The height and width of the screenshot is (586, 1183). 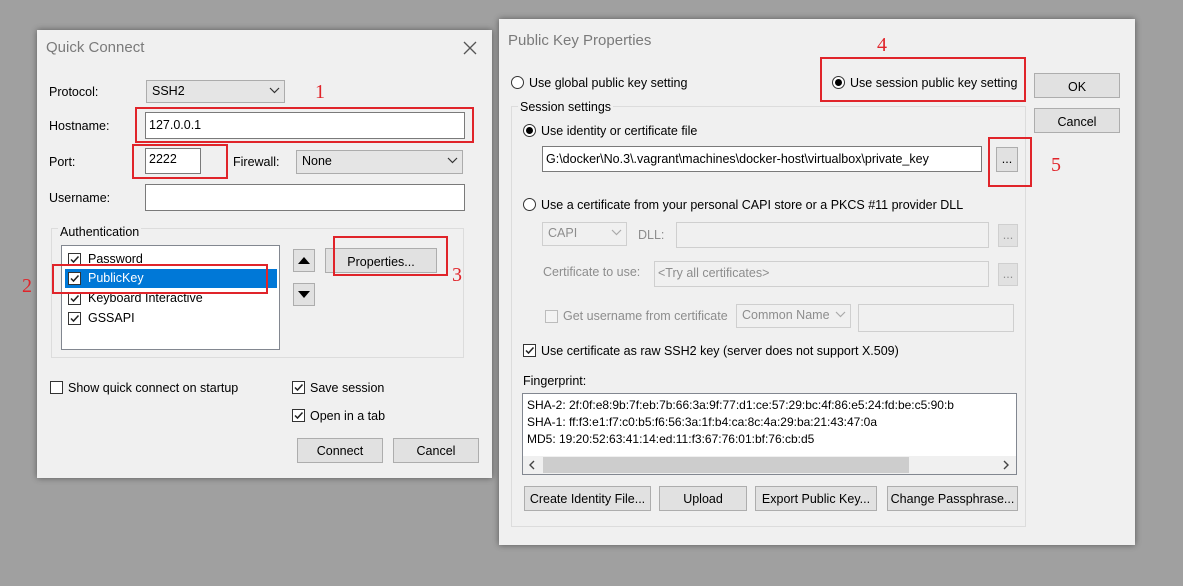 I want to click on annotation-number: 2, so click(x=27, y=286).